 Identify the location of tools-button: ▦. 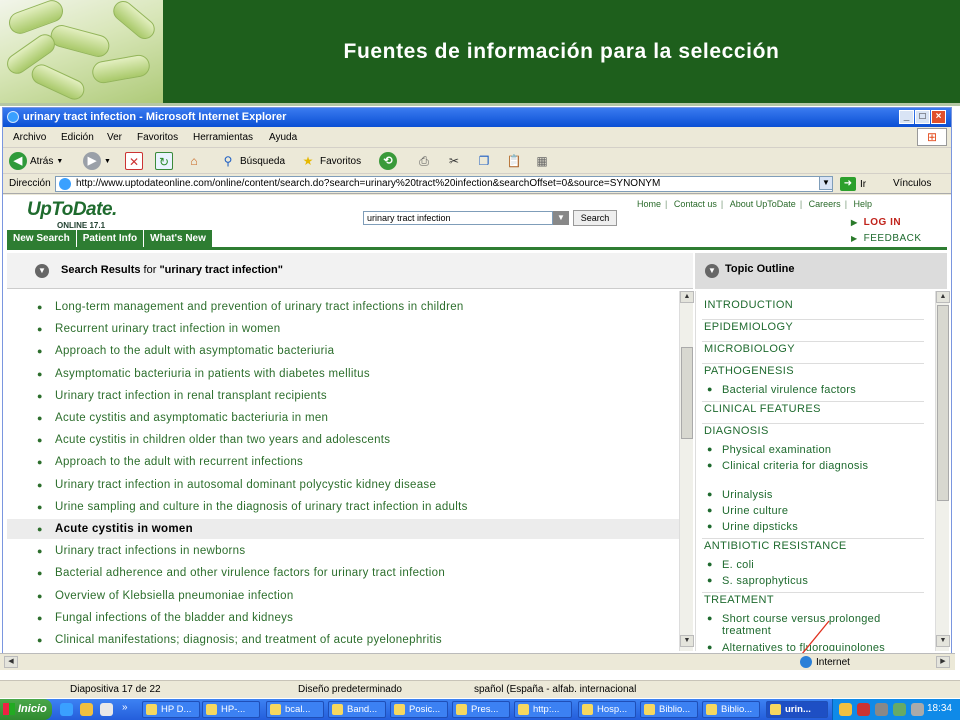
(542, 161).